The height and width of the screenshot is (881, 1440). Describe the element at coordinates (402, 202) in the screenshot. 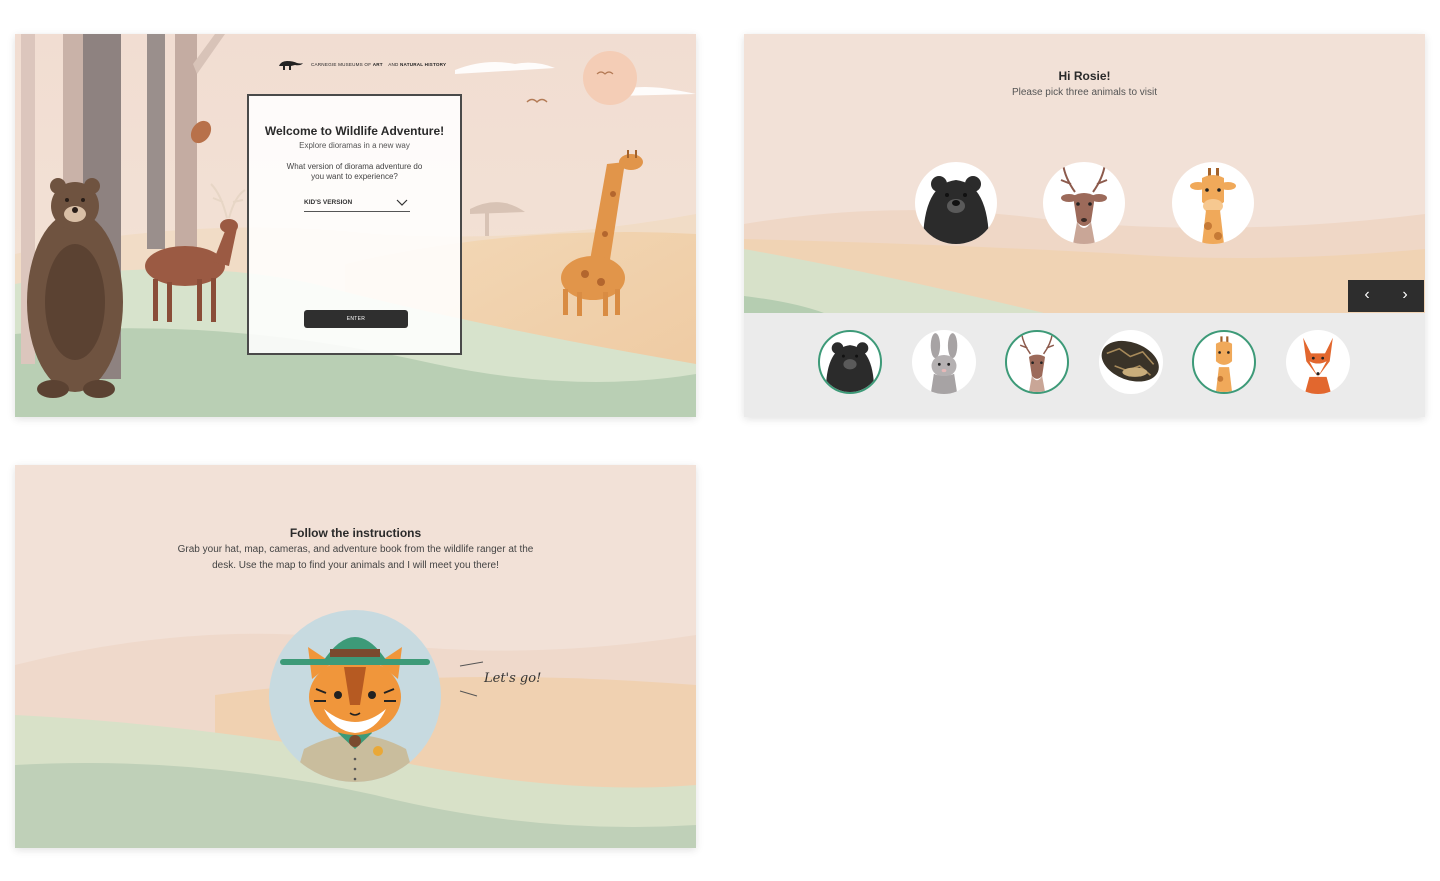

I see `chevron-down-icon` at that location.